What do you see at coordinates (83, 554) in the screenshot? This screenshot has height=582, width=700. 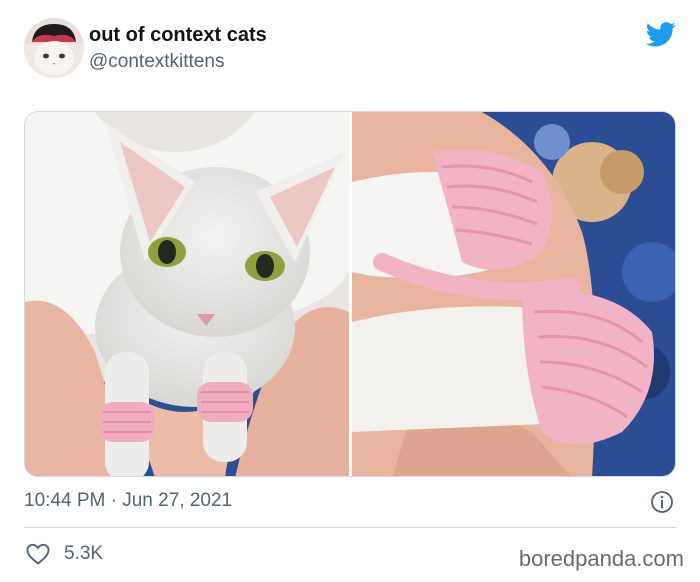 I see `like-count: 5.3K` at bounding box center [83, 554].